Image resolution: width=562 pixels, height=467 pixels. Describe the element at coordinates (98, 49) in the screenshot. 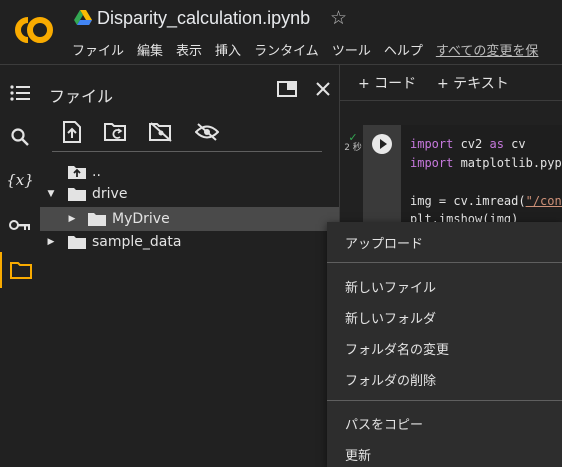

I see `menu-file: ファイル` at that location.